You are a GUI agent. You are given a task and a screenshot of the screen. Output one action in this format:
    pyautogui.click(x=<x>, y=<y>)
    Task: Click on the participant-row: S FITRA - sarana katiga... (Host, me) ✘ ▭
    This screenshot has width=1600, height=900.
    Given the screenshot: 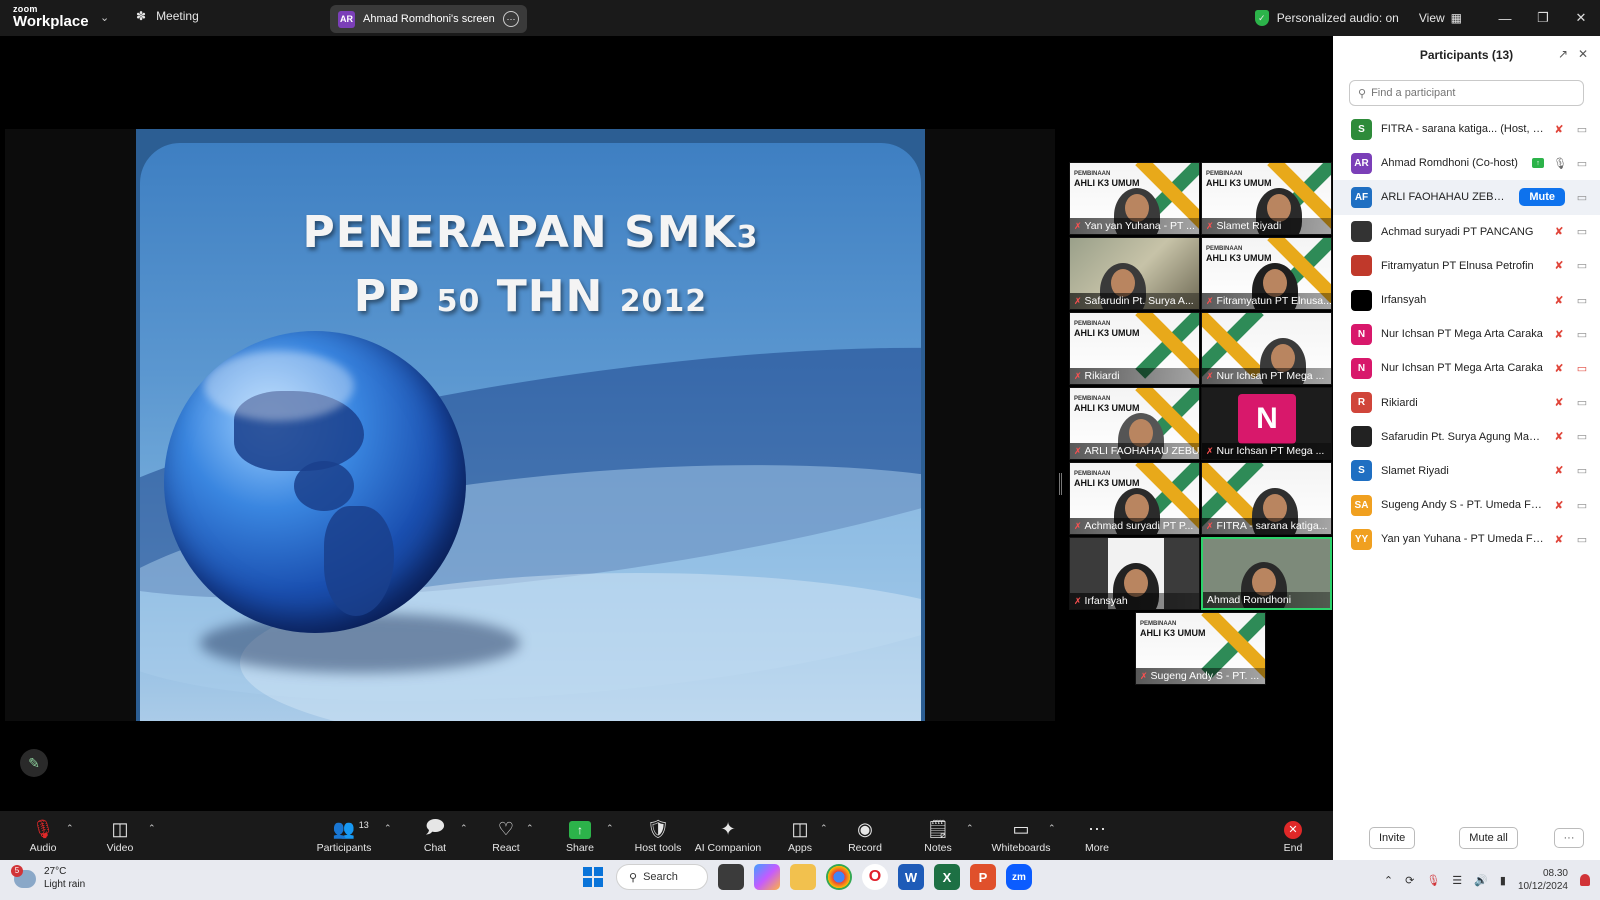 What is the action you would take?
    pyautogui.click(x=1466, y=129)
    